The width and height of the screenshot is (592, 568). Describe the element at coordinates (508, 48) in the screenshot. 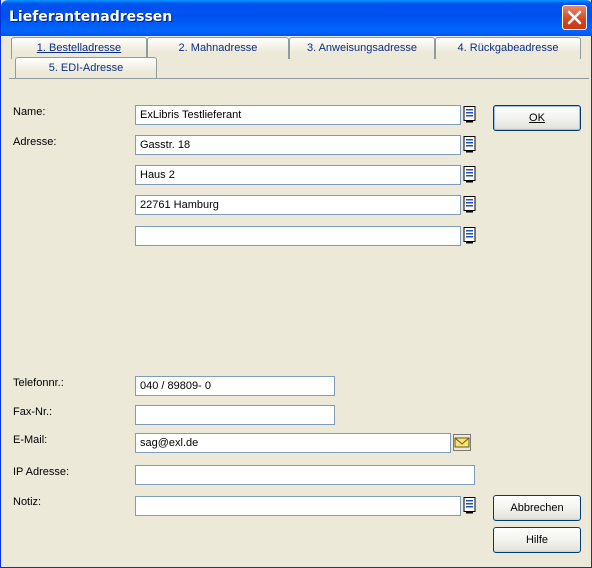

I see `tab-rueckgabeadresse: 4. Rückgabeadresse` at that location.